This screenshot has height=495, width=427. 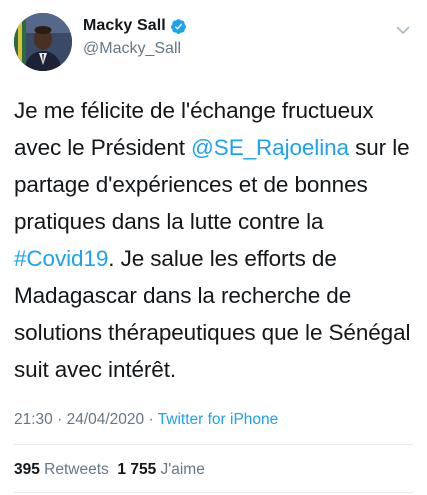 What do you see at coordinates (178, 26) in the screenshot?
I see `verified-badge-icon` at bounding box center [178, 26].